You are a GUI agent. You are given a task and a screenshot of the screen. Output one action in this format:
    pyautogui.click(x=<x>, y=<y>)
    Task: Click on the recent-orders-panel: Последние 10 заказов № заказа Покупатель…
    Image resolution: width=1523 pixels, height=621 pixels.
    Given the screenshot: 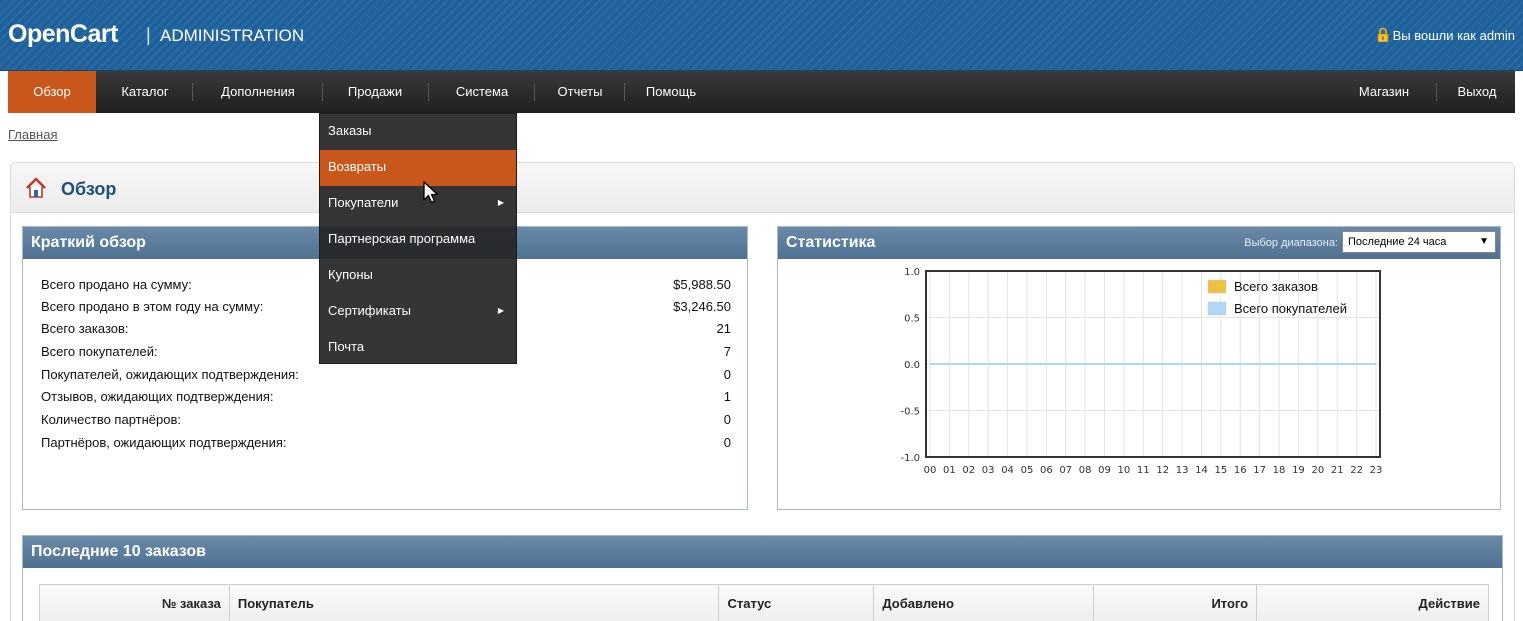 What is the action you would take?
    pyautogui.click(x=762, y=578)
    